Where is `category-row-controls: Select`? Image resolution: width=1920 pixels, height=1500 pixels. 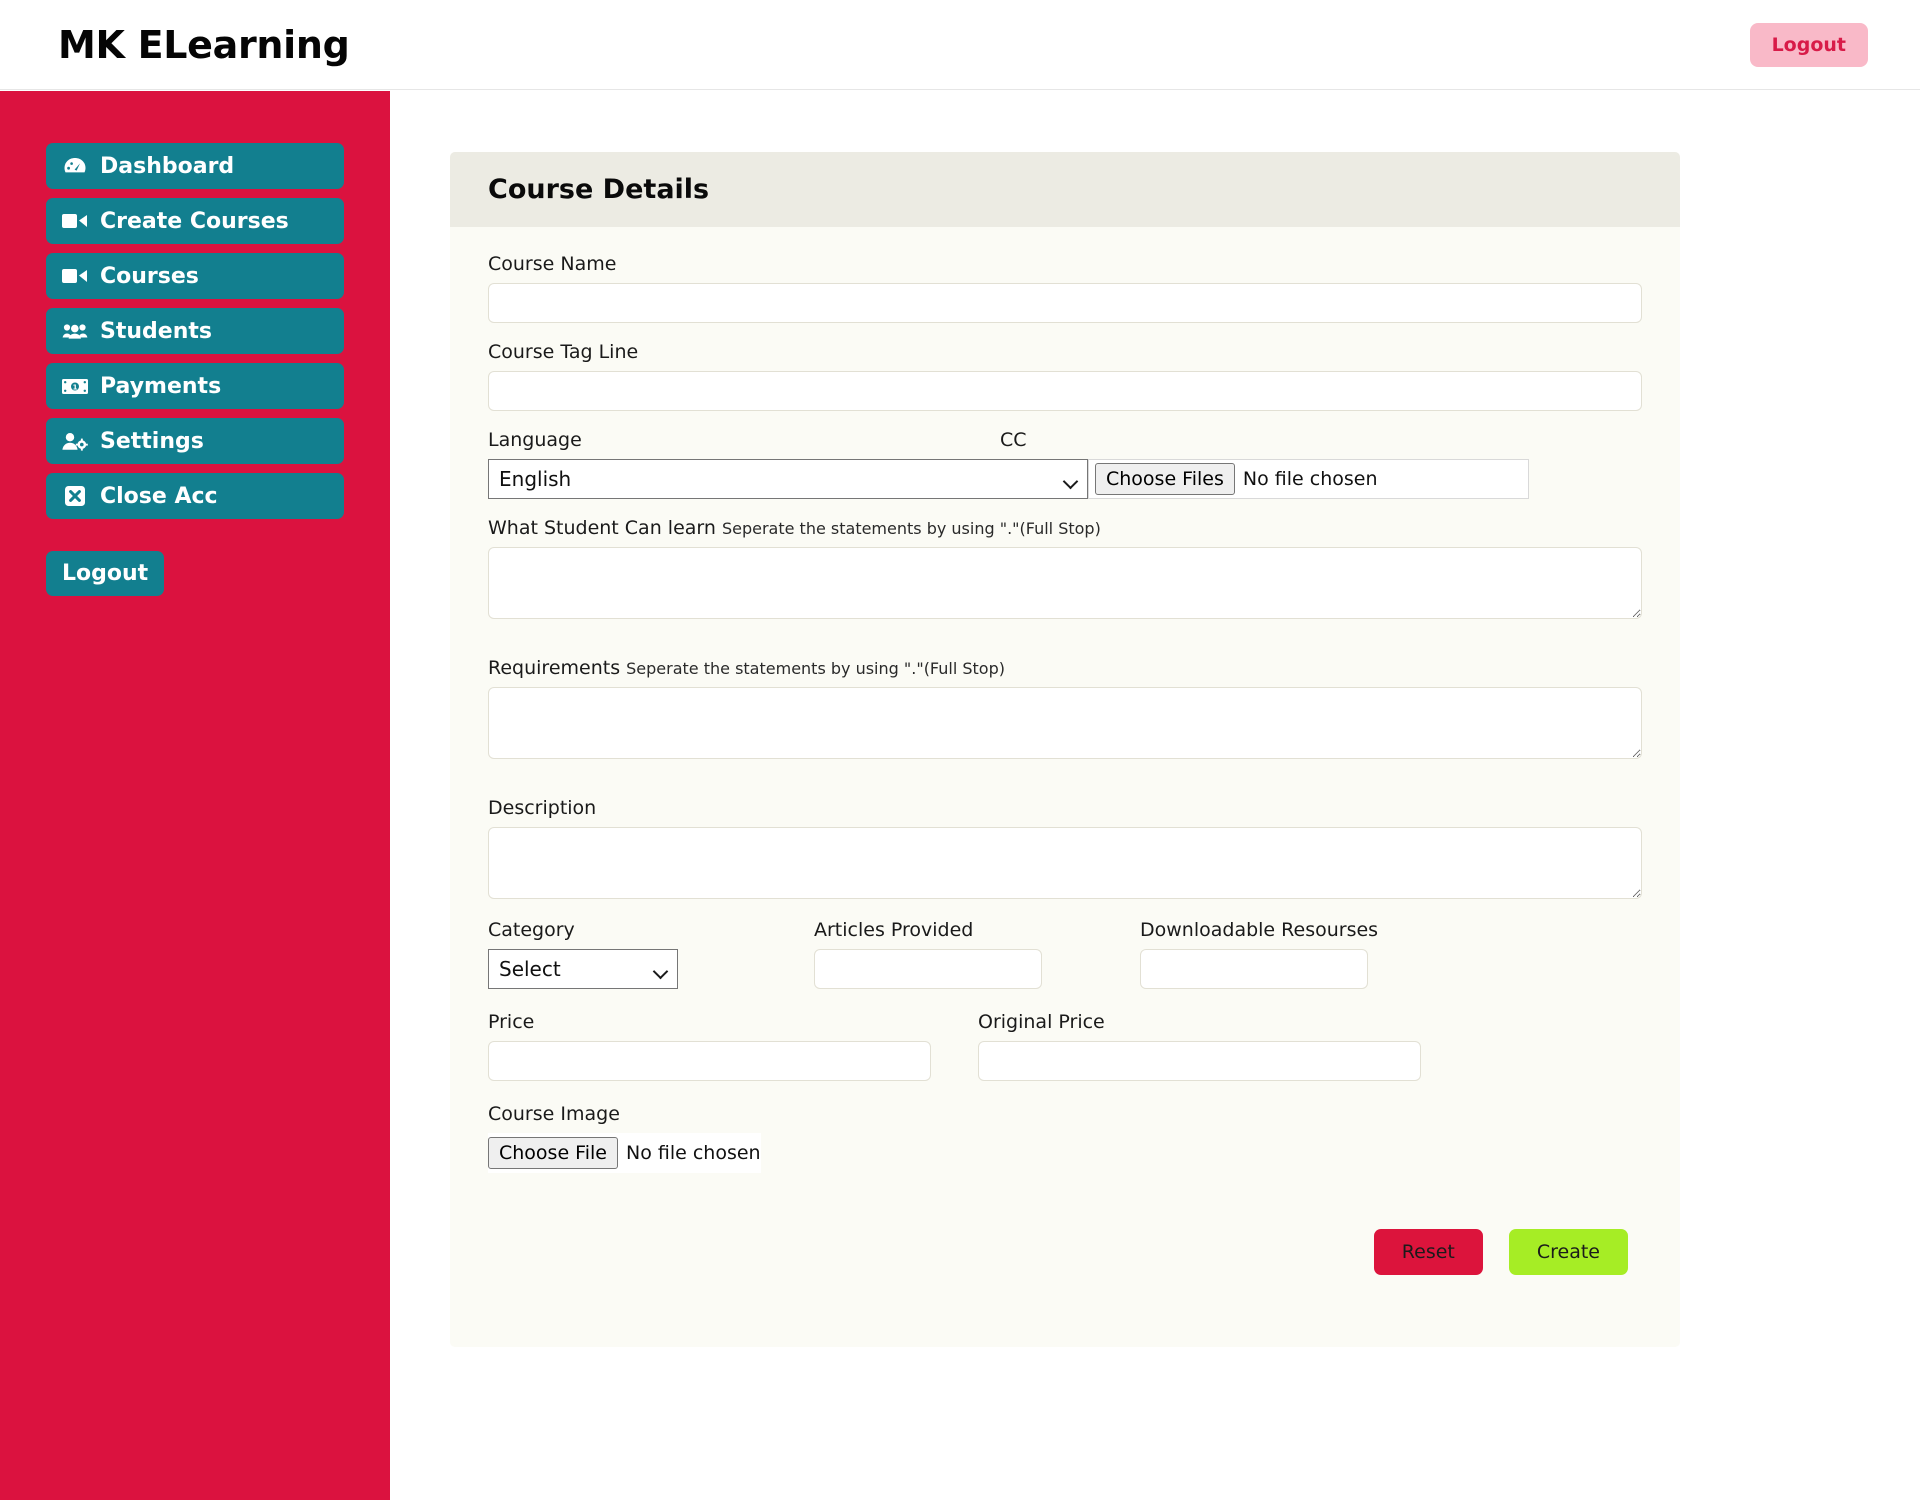 category-row-controls: Select is located at coordinates (1065, 969).